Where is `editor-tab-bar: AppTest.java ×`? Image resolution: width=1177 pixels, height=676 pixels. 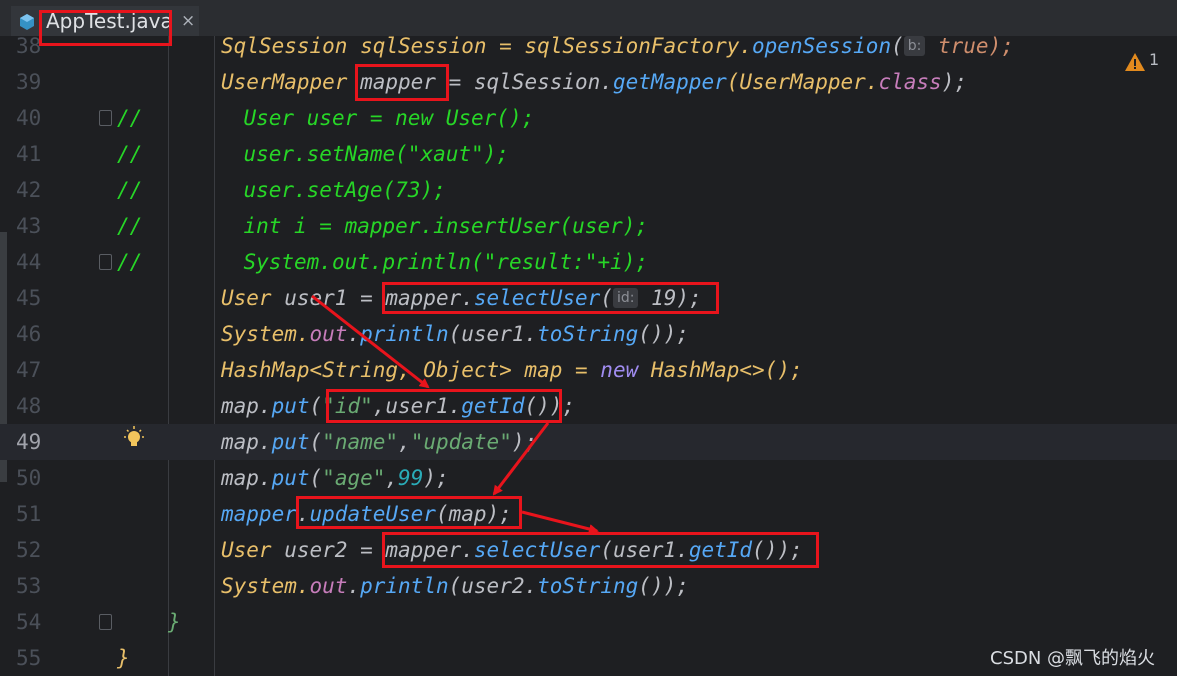
editor-tab-bar: AppTest.java × is located at coordinates (588, 19).